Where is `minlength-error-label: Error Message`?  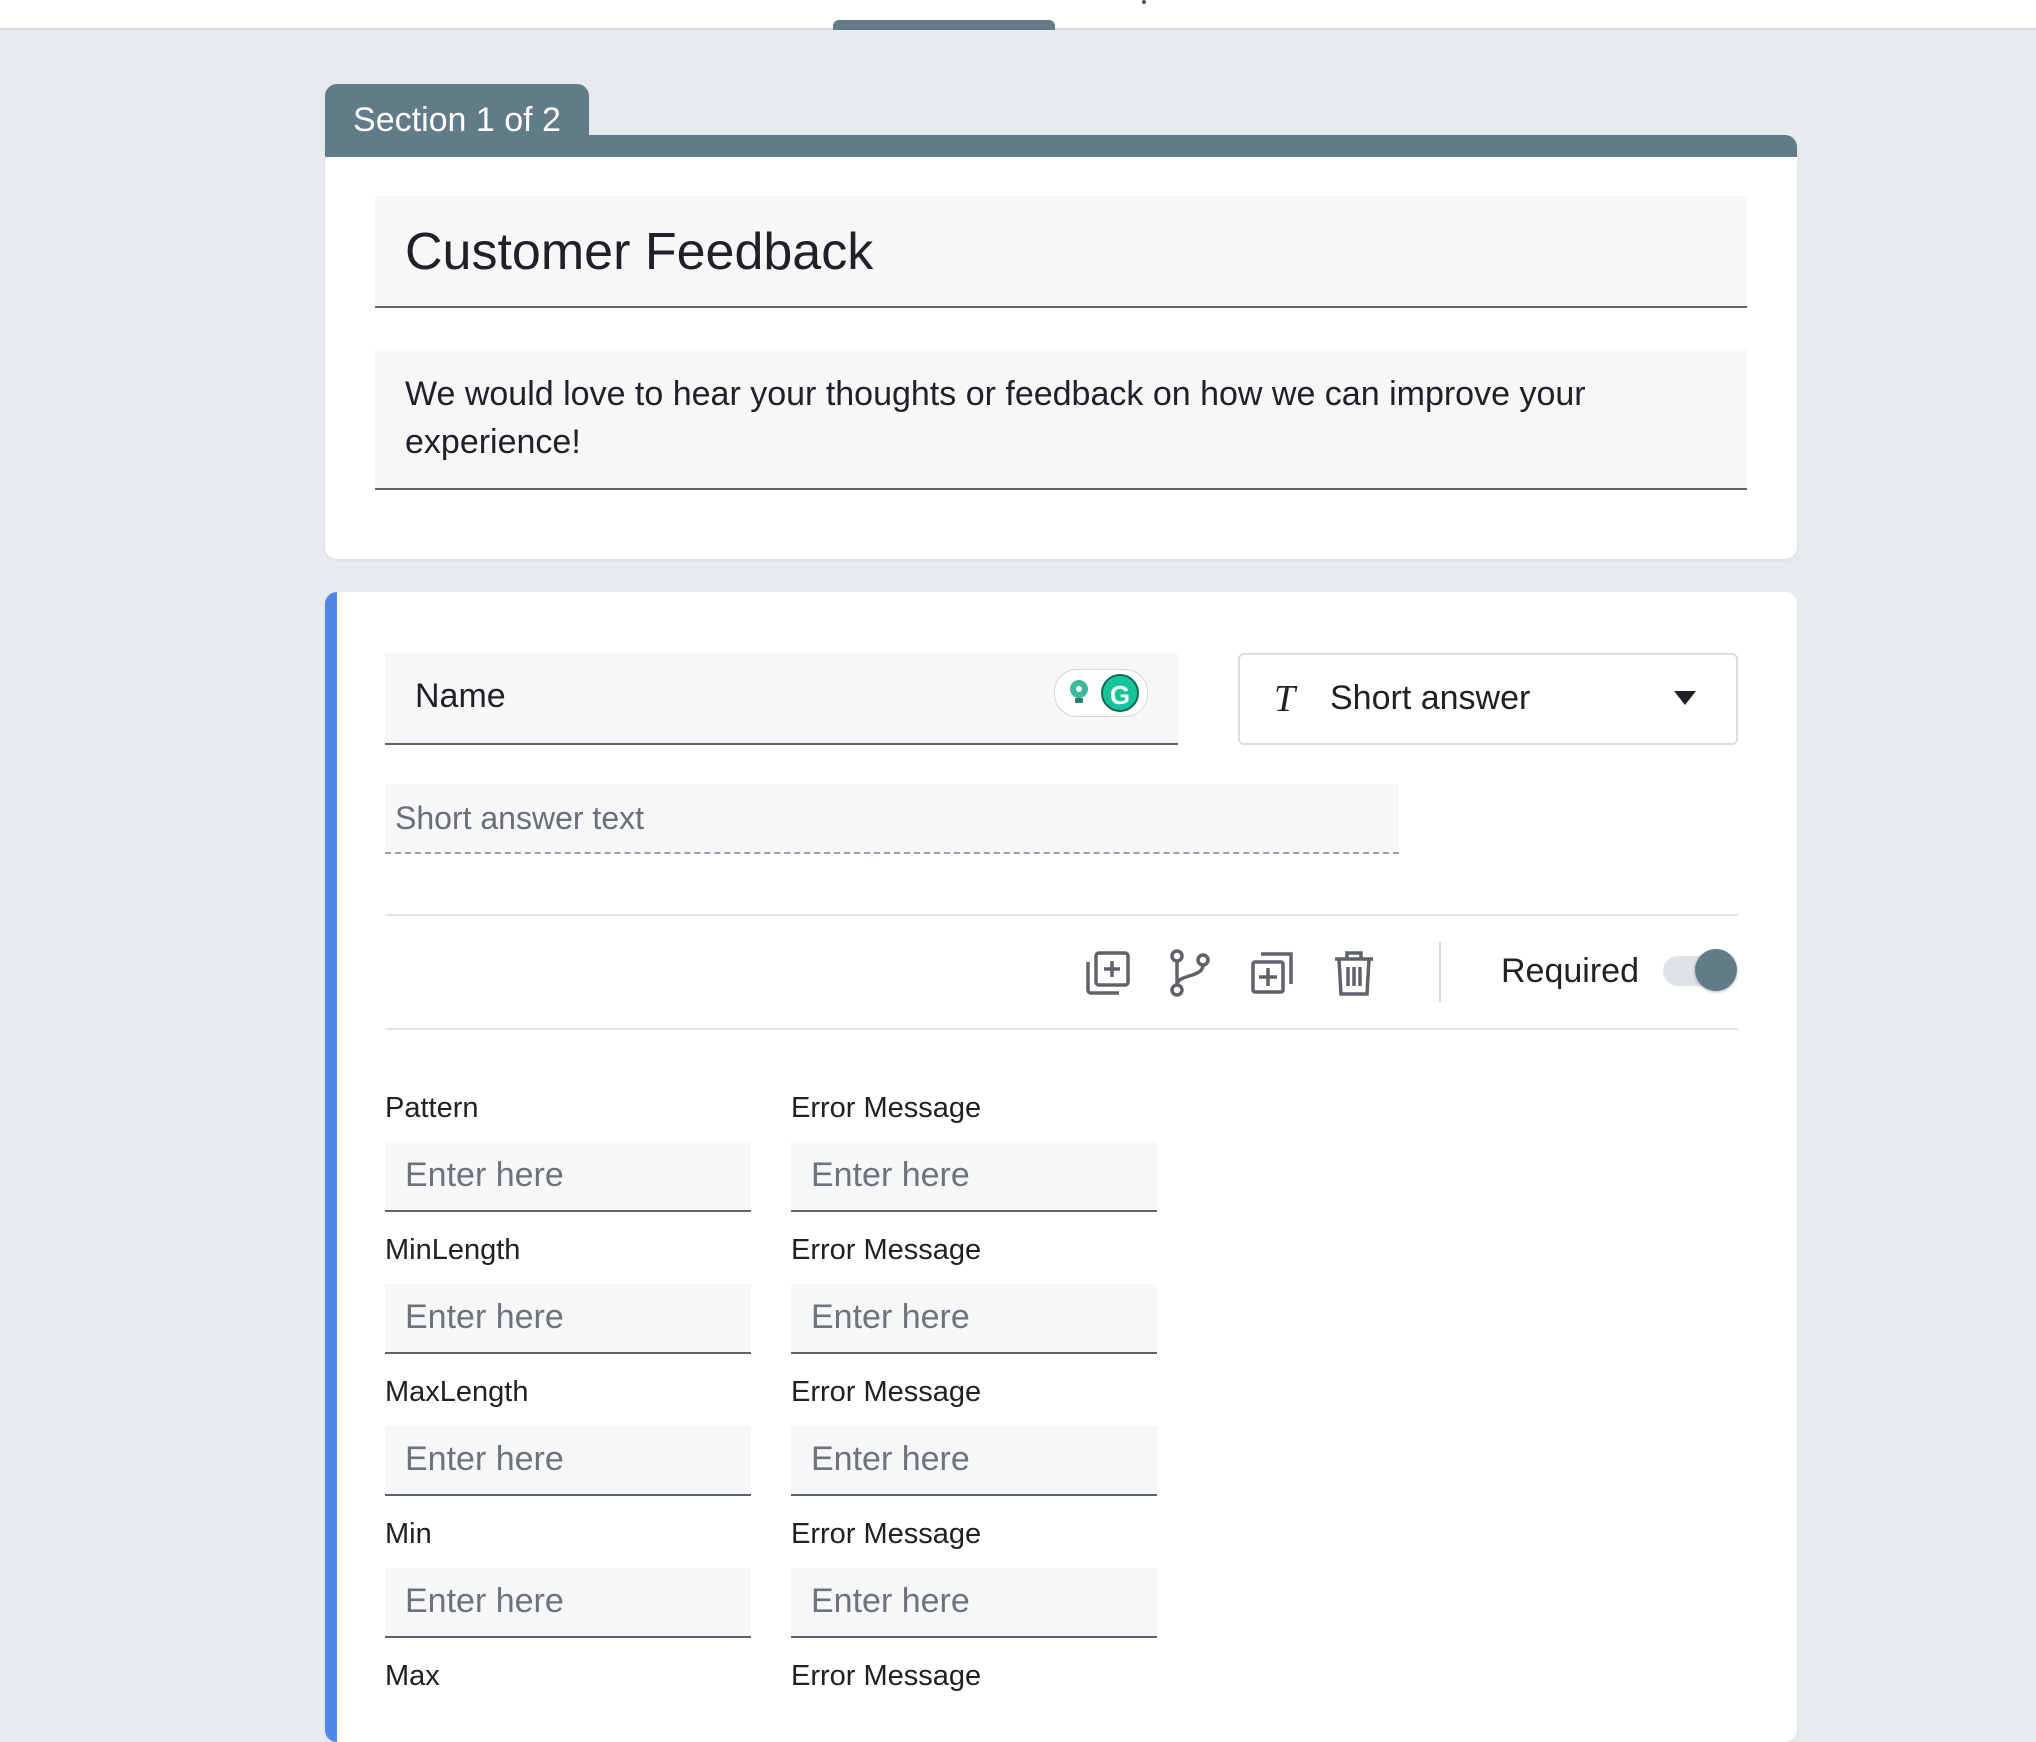
minlength-error-label: Error Message is located at coordinates (886, 1250).